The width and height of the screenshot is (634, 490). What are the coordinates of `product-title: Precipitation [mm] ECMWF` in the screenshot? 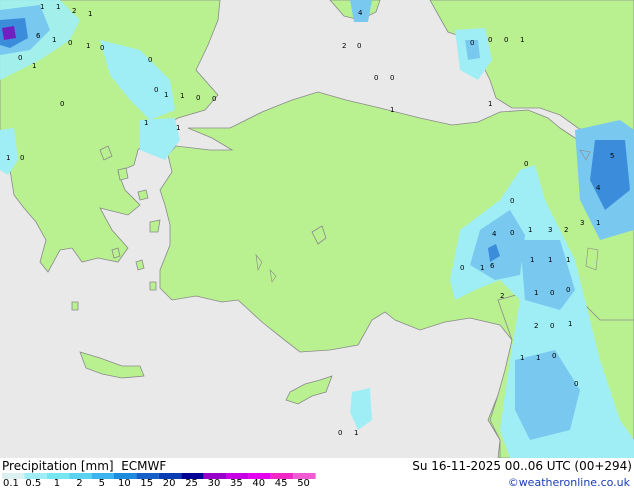 It's located at (84, 466).